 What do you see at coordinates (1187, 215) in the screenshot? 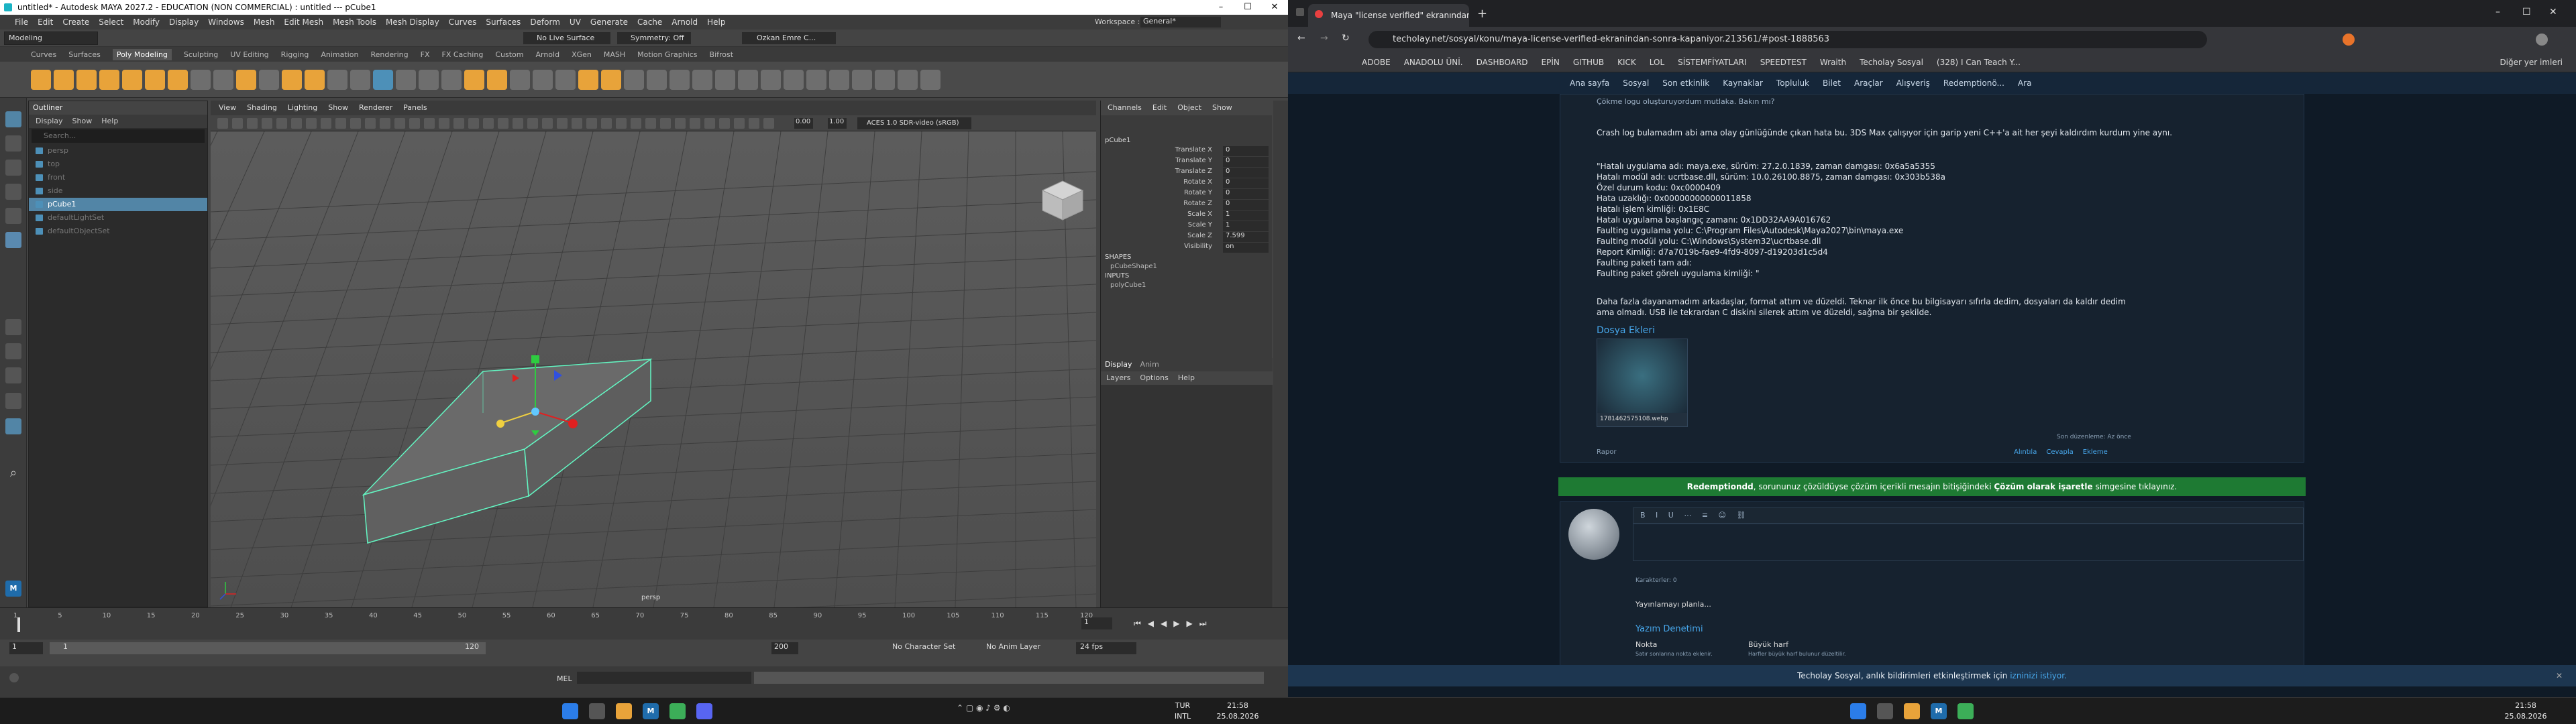
I see `channel-row: Scale X 1` at bounding box center [1187, 215].